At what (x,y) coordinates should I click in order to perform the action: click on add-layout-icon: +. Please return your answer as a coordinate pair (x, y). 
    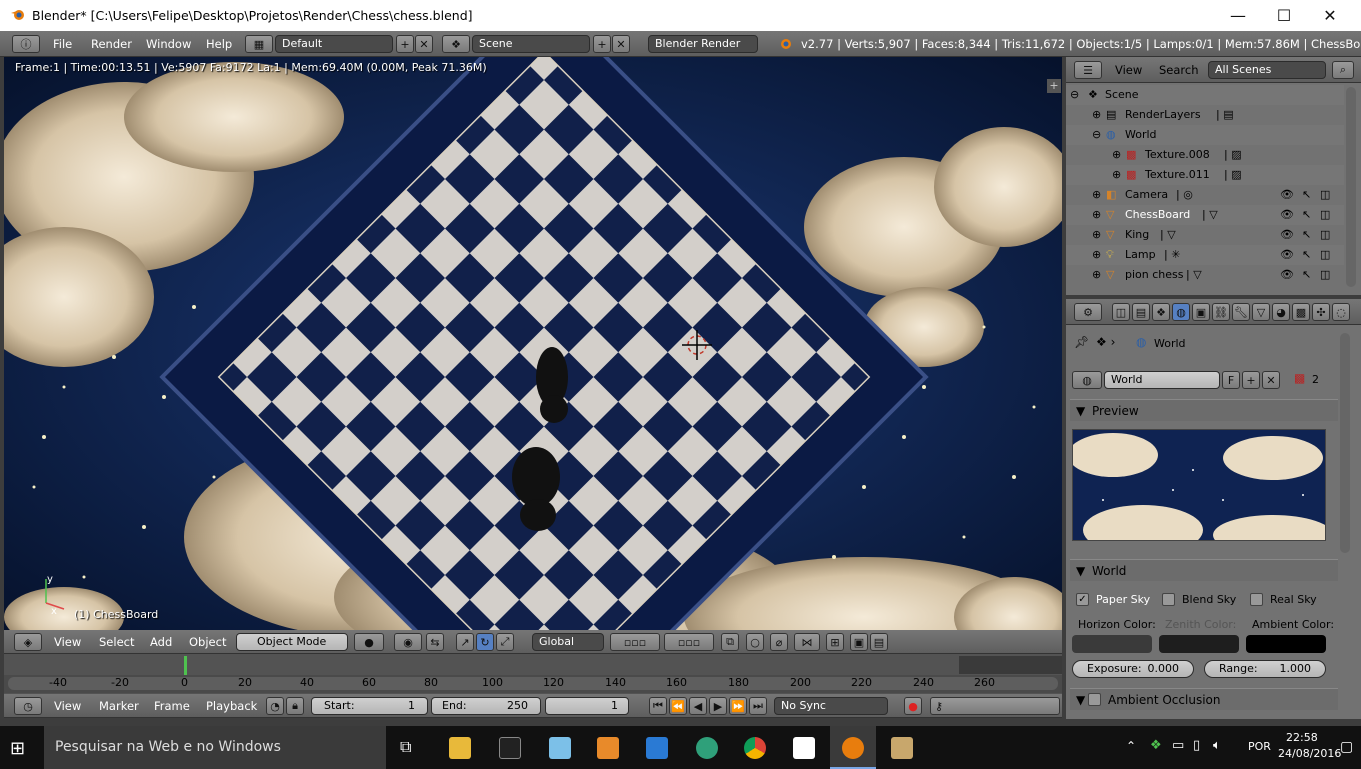
    Looking at the image, I should click on (405, 44).